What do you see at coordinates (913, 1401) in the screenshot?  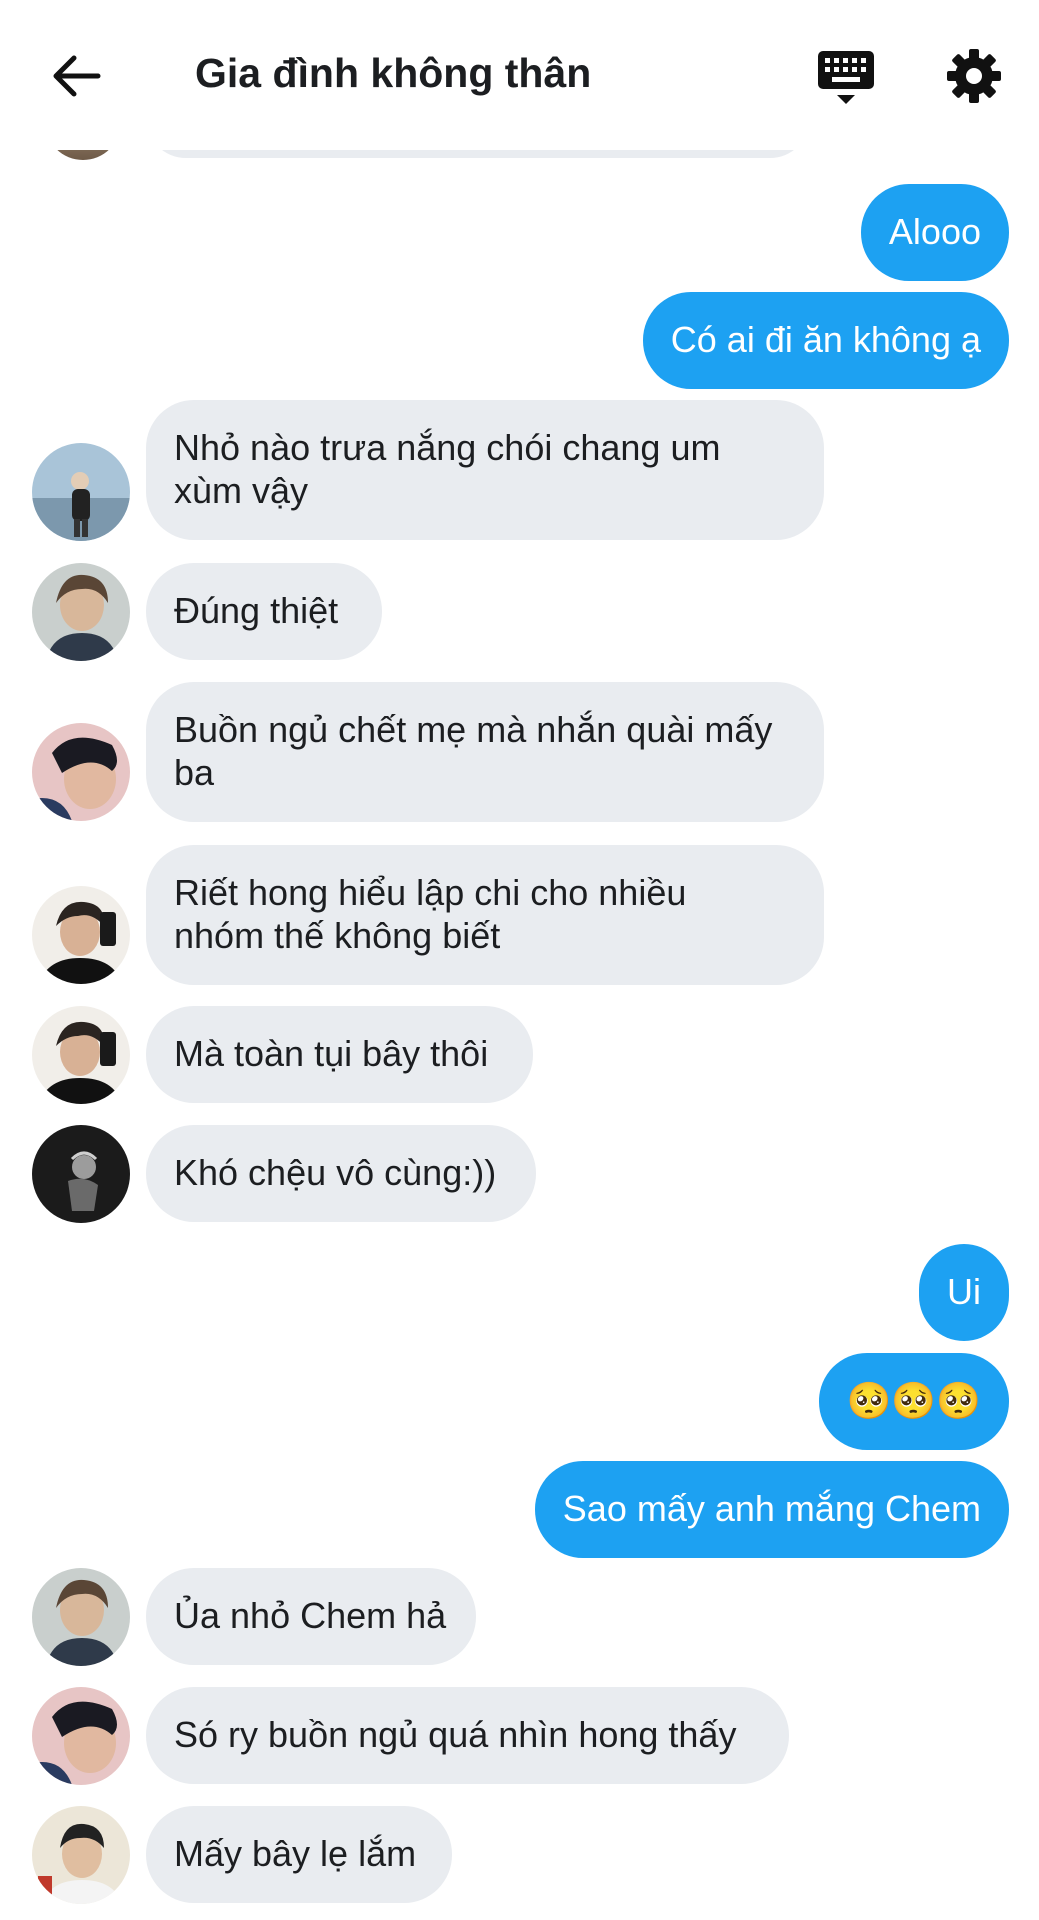 I see `outgoing-message: 🥺🥺🥺` at bounding box center [913, 1401].